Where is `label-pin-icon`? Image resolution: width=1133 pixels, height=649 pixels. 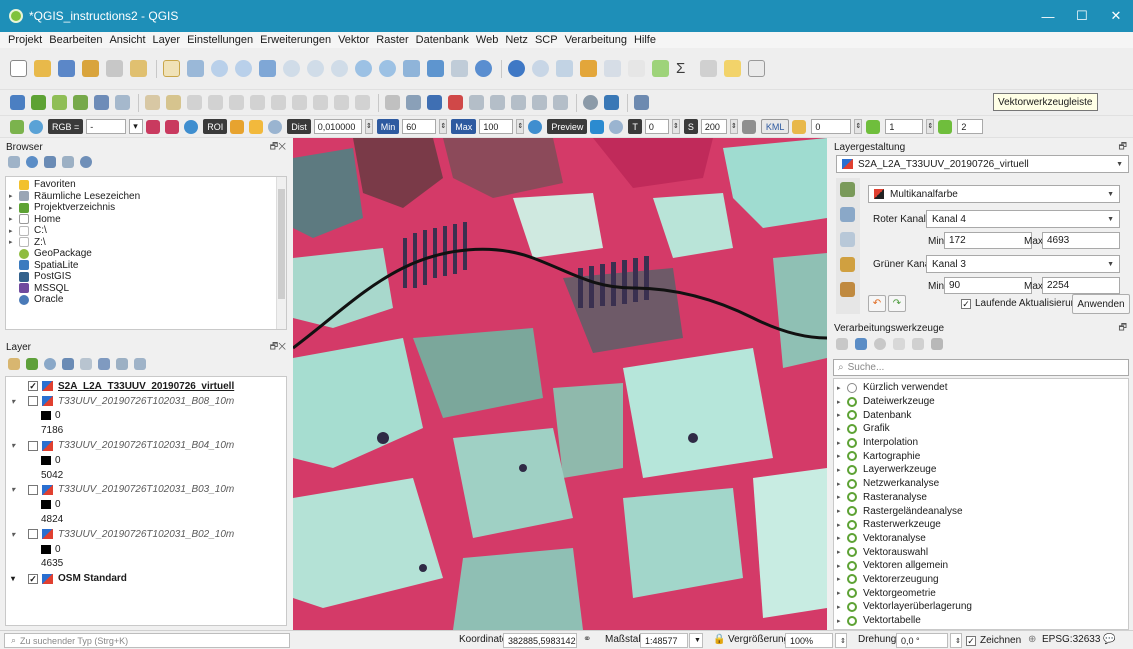
label-pin-icon is located at coordinates (413, 102).